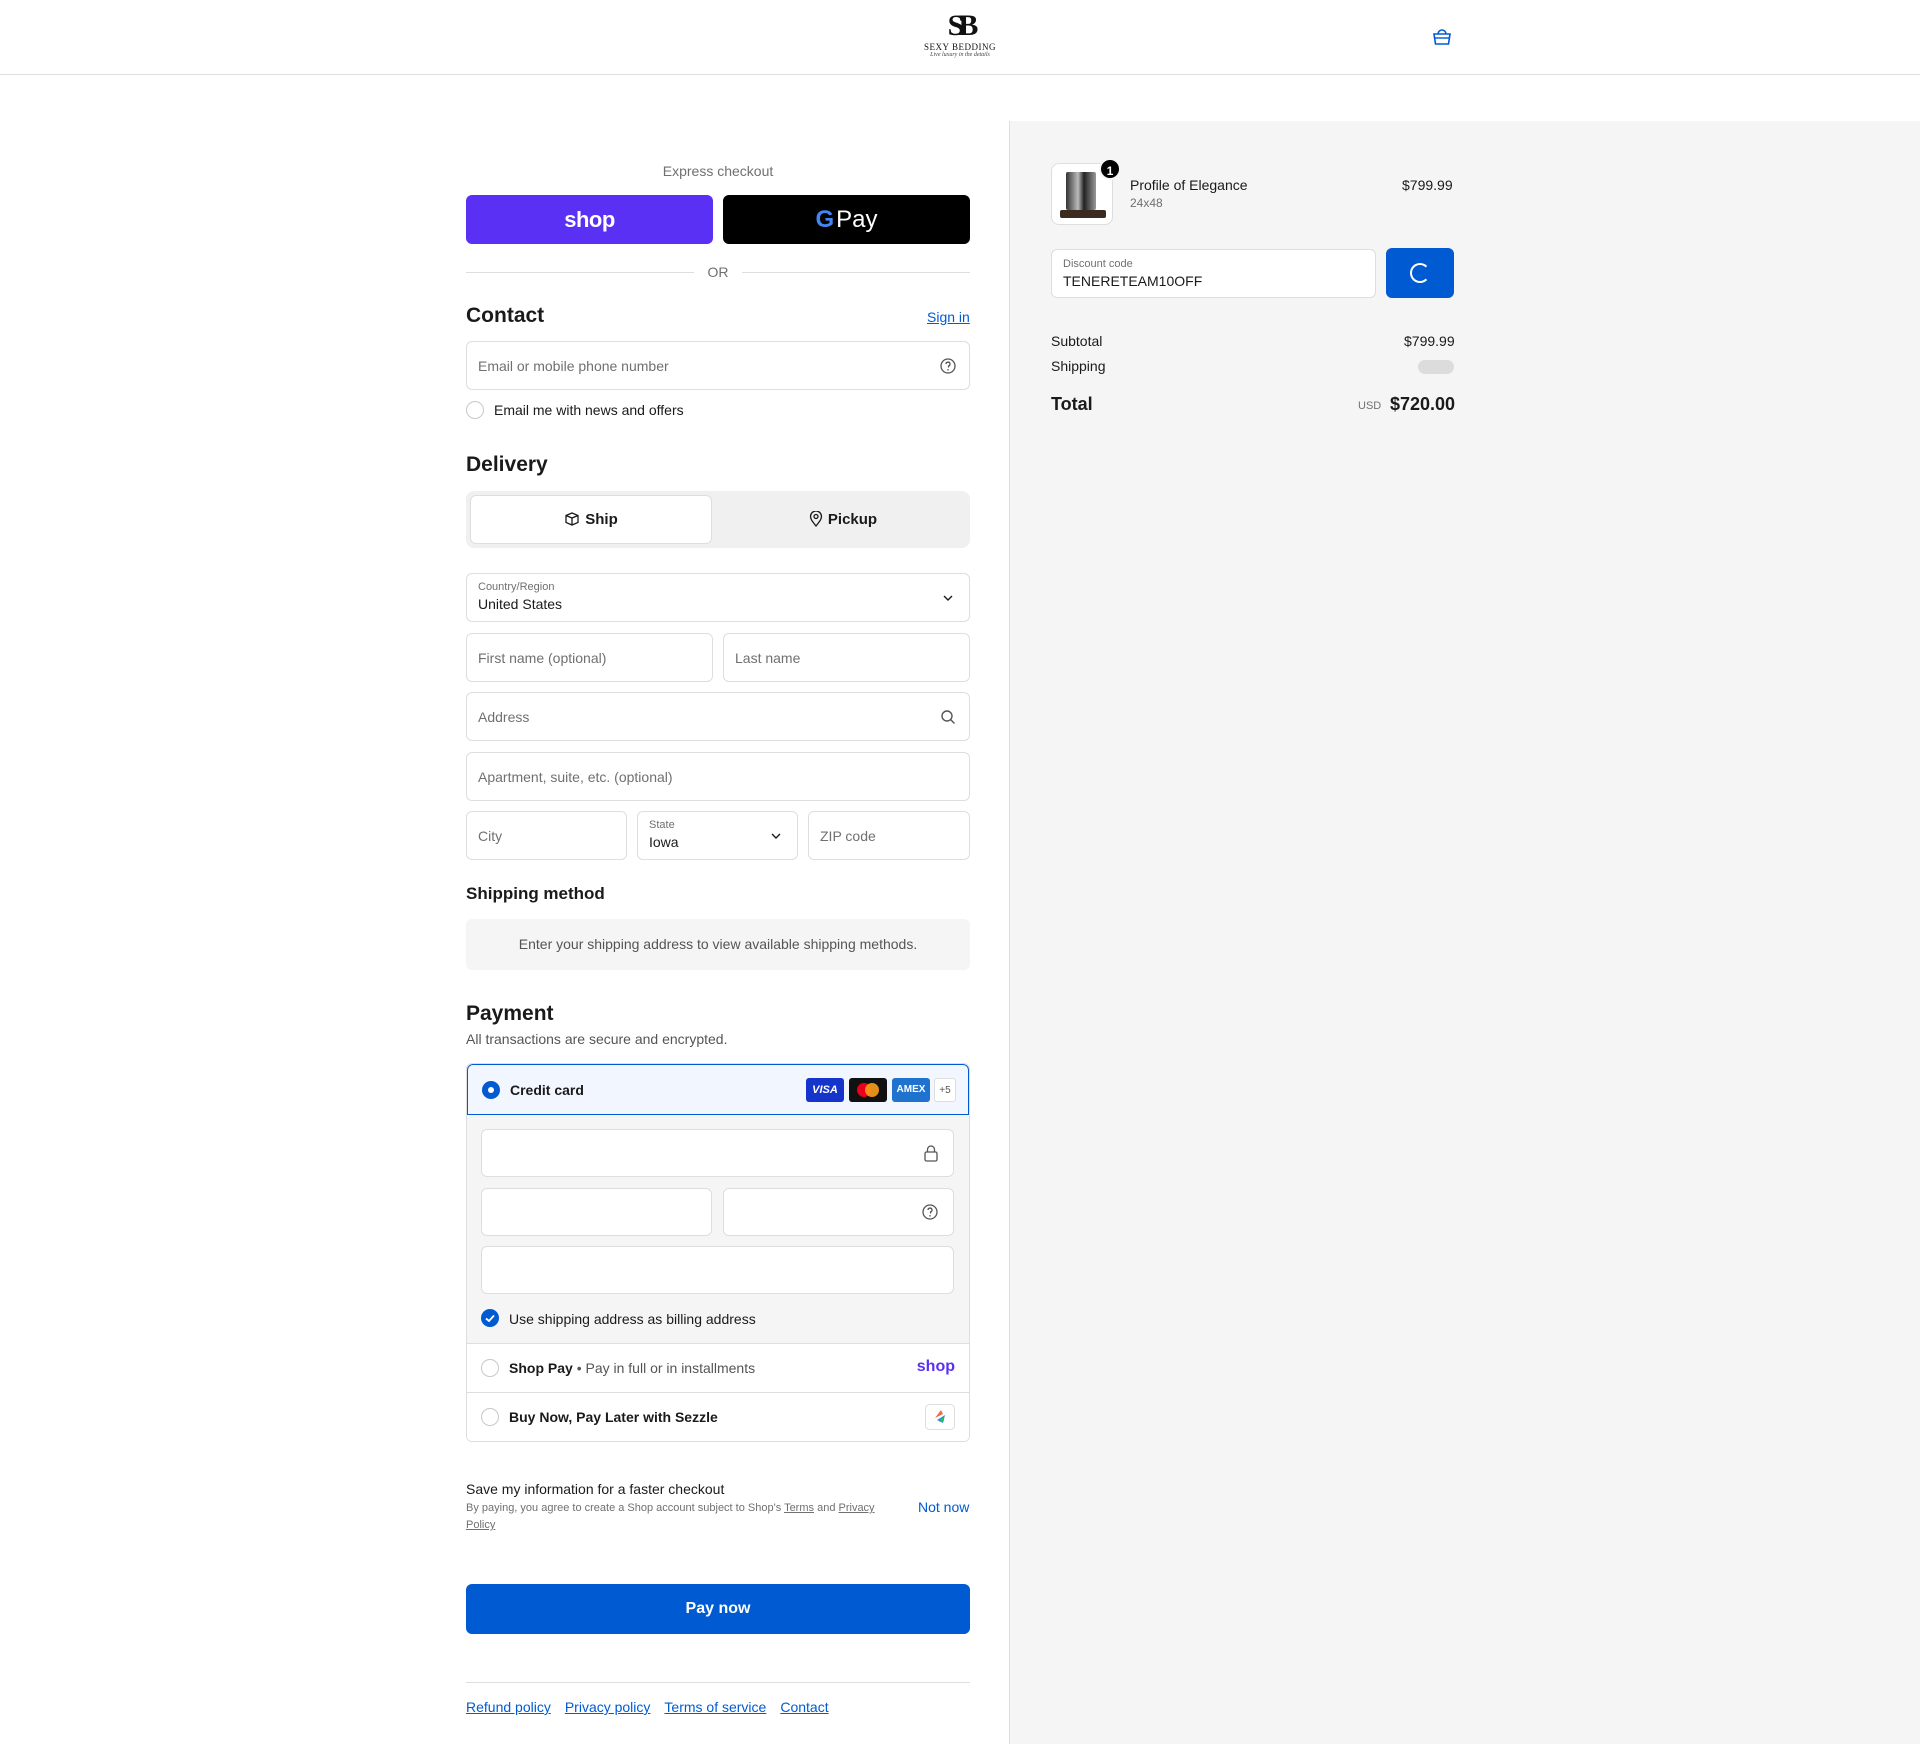 This screenshot has height=1744, width=1920. Describe the element at coordinates (718, 597) in the screenshot. I see `country-select: Country/Region United States` at that location.